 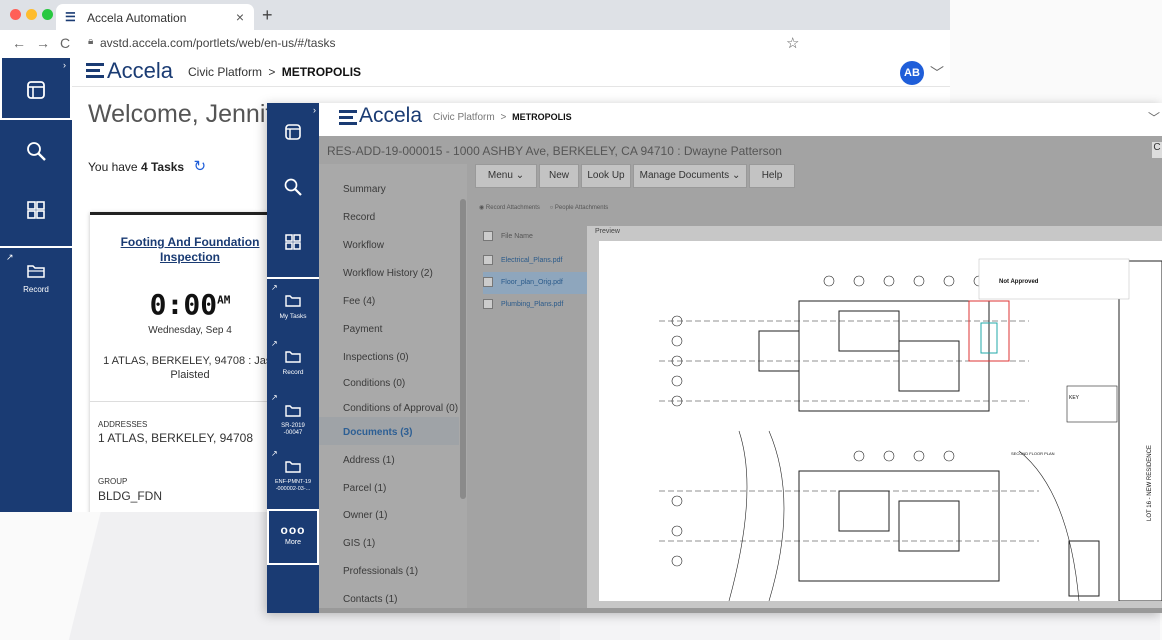 I want to click on nav-record: Record, so click(x=359, y=217).